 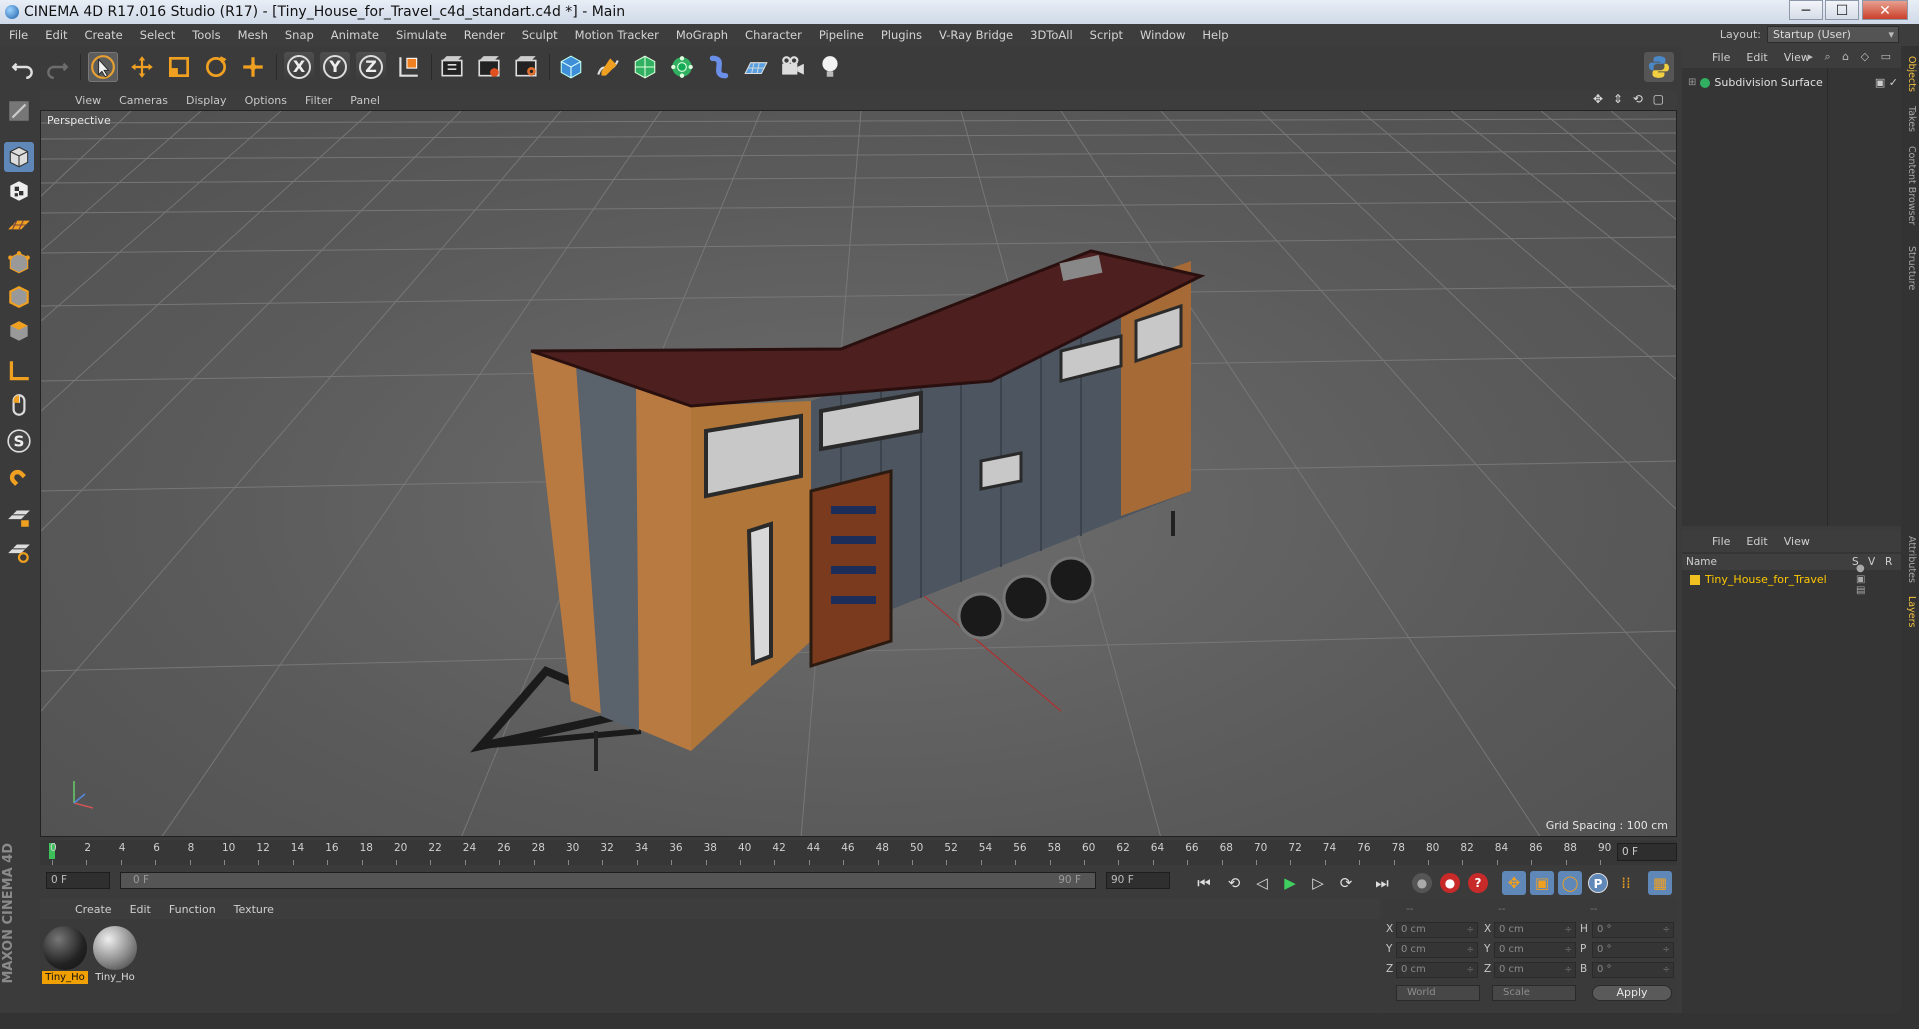 What do you see at coordinates (1633, 970) in the screenshot?
I see `rot-b-field: 0 °` at bounding box center [1633, 970].